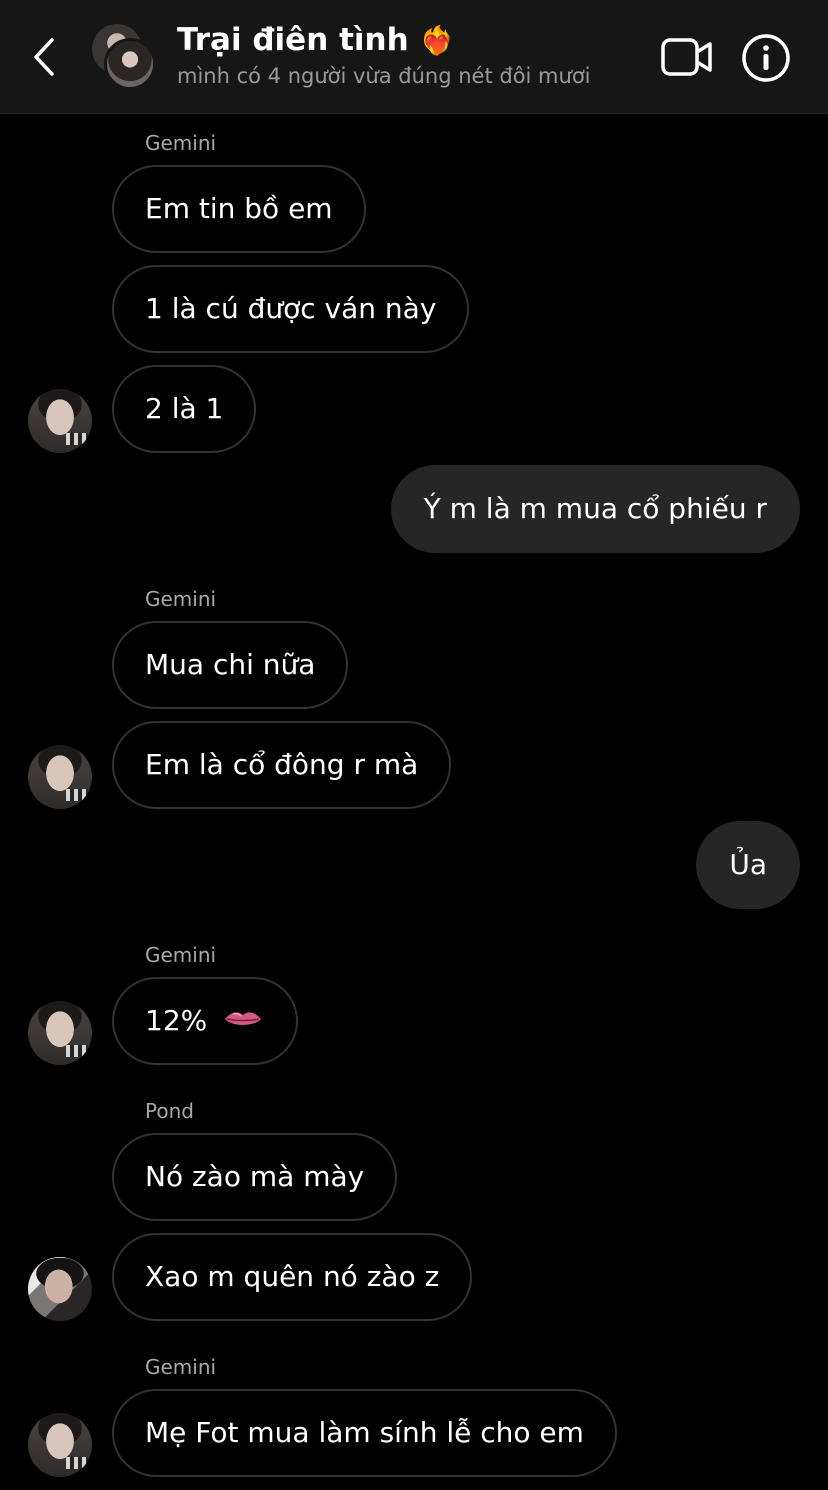  I want to click on message-bubble: Mẹ Fot mua làm sính lễ cho em, so click(364, 1433).